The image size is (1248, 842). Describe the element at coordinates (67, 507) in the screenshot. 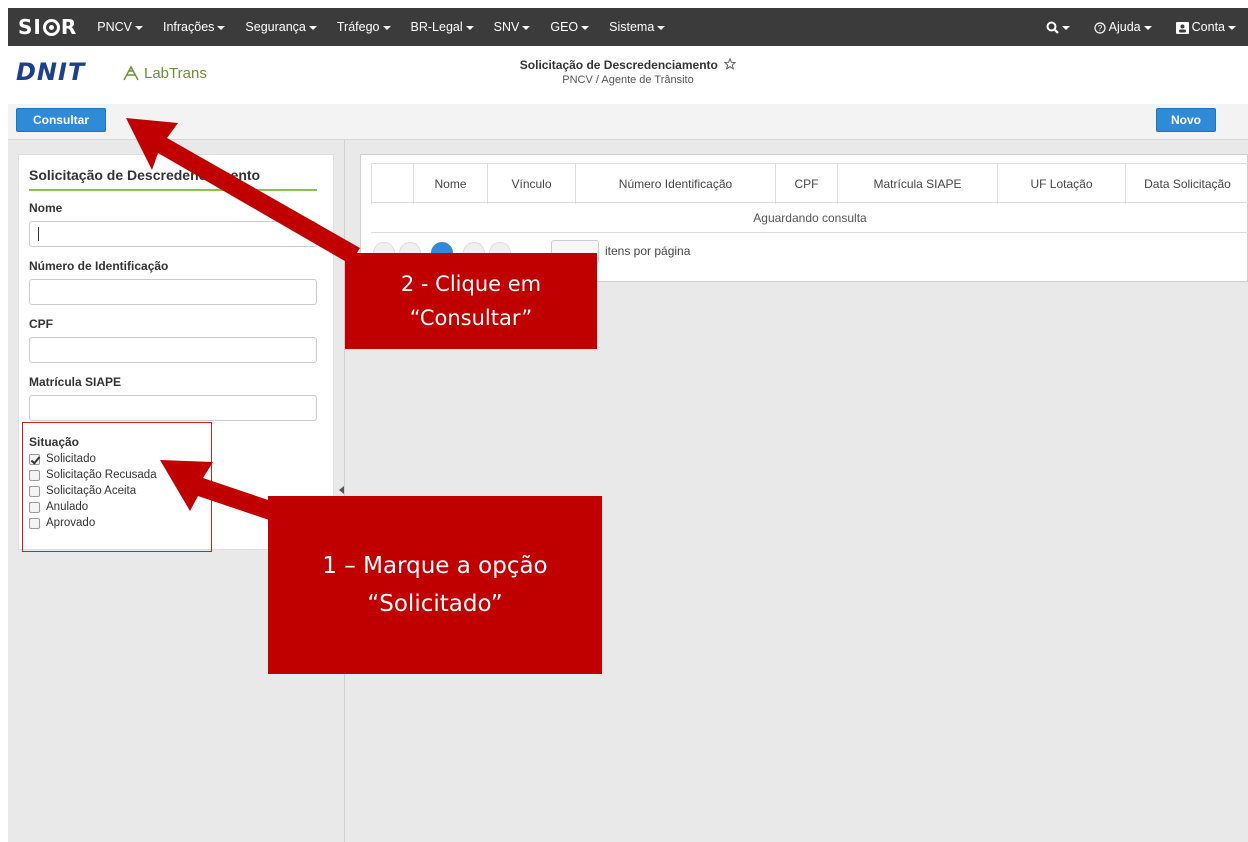

I see `checkbox-label: Anulado` at that location.